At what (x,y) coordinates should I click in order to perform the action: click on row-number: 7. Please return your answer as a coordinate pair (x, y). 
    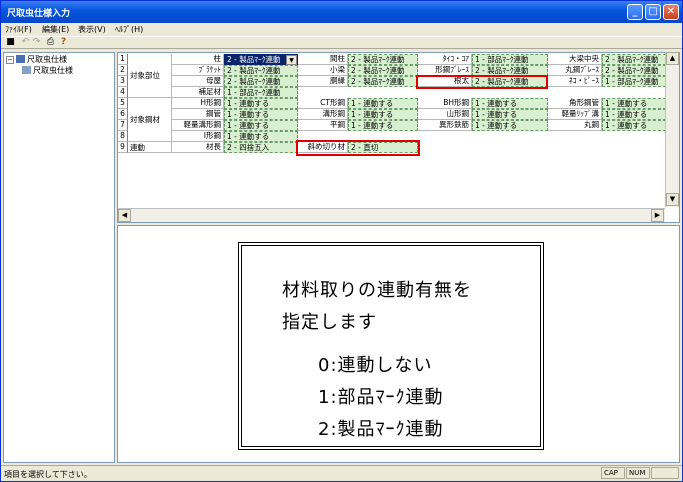
    Looking at the image, I should click on (123, 125).